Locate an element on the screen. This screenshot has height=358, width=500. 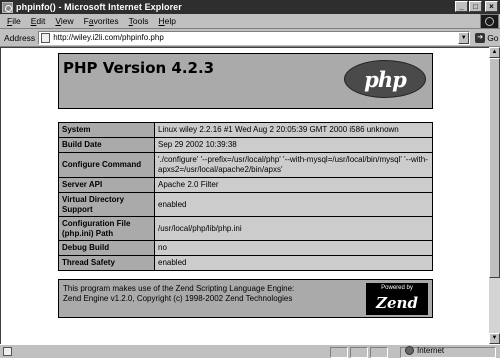
scroll-up-button: ▲ is located at coordinates (494, 52).